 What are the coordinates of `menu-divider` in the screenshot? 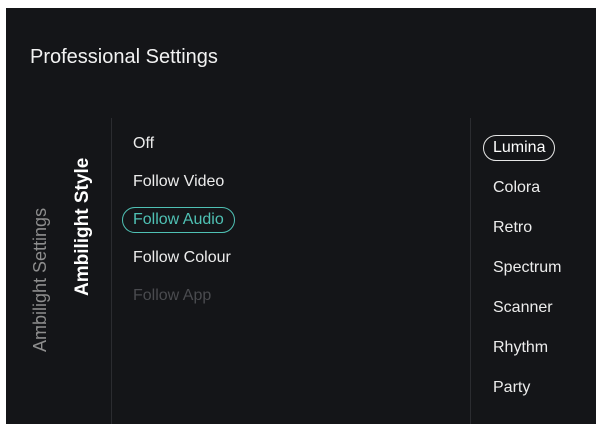 It's located at (111, 271).